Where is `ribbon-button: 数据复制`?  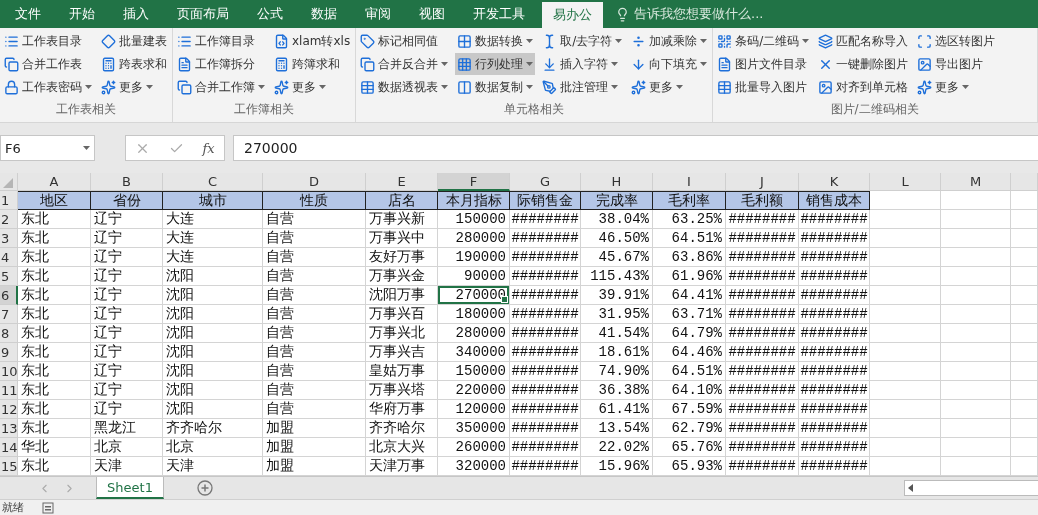
ribbon-button: 数据复制 is located at coordinates (495, 87).